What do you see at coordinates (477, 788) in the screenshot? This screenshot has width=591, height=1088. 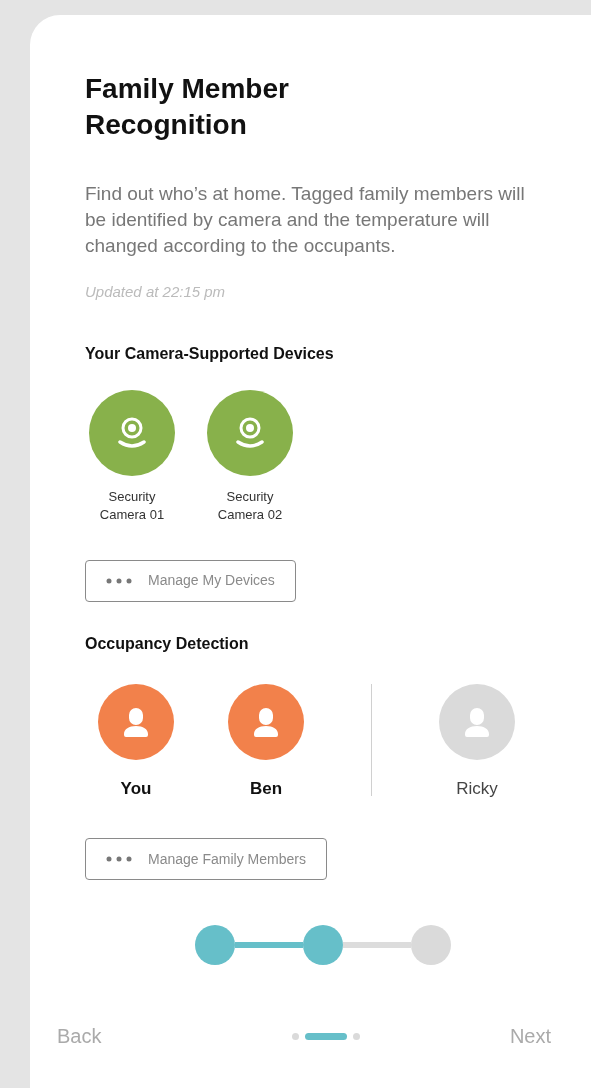 I see `member-name: Ricky` at bounding box center [477, 788].